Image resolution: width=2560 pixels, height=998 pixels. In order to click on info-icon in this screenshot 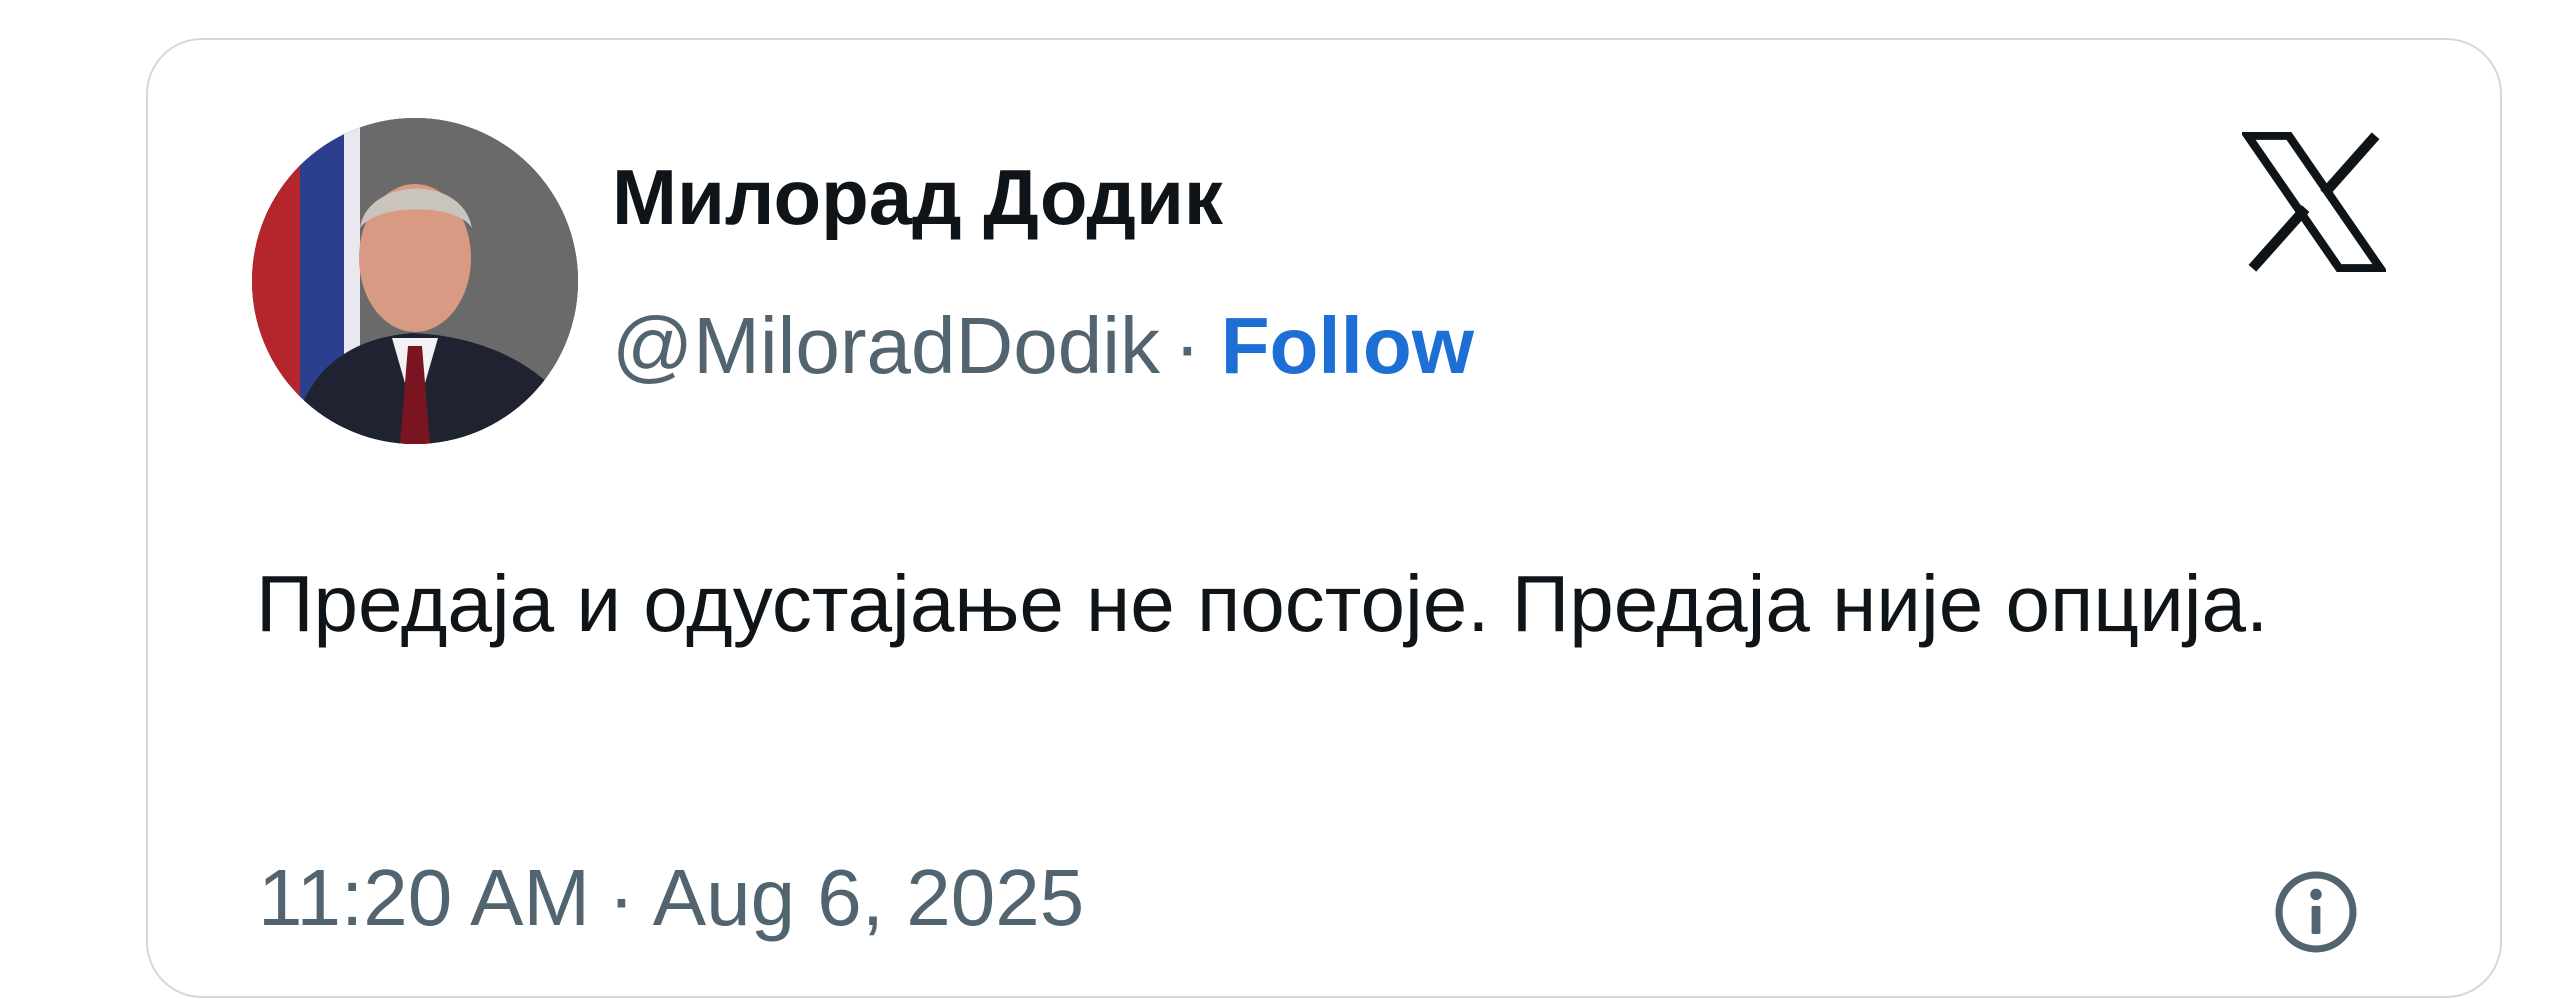, I will do `click(2316, 912)`.